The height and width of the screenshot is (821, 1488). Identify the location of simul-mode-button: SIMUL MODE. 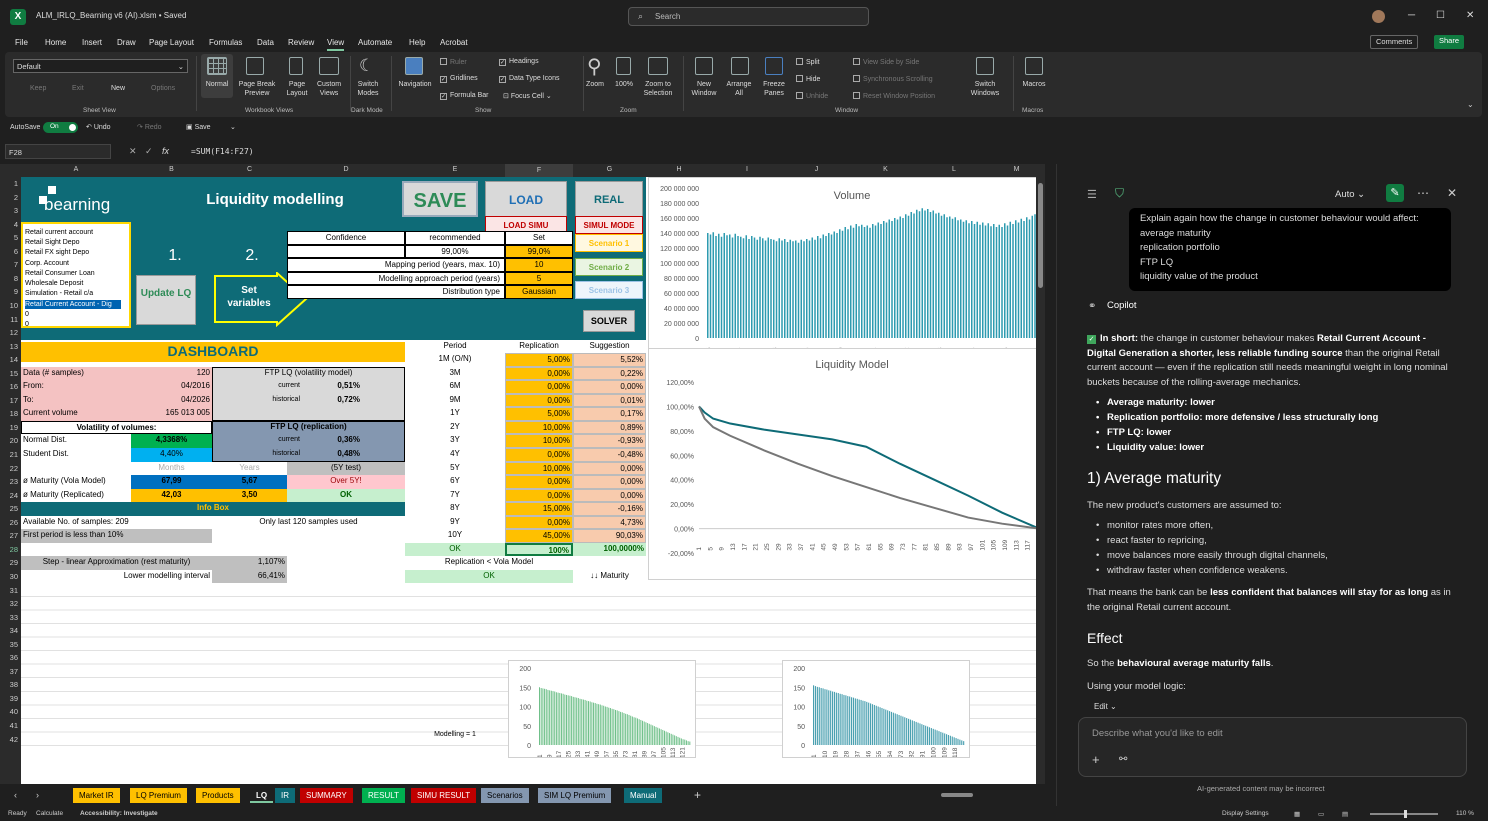
(609, 224).